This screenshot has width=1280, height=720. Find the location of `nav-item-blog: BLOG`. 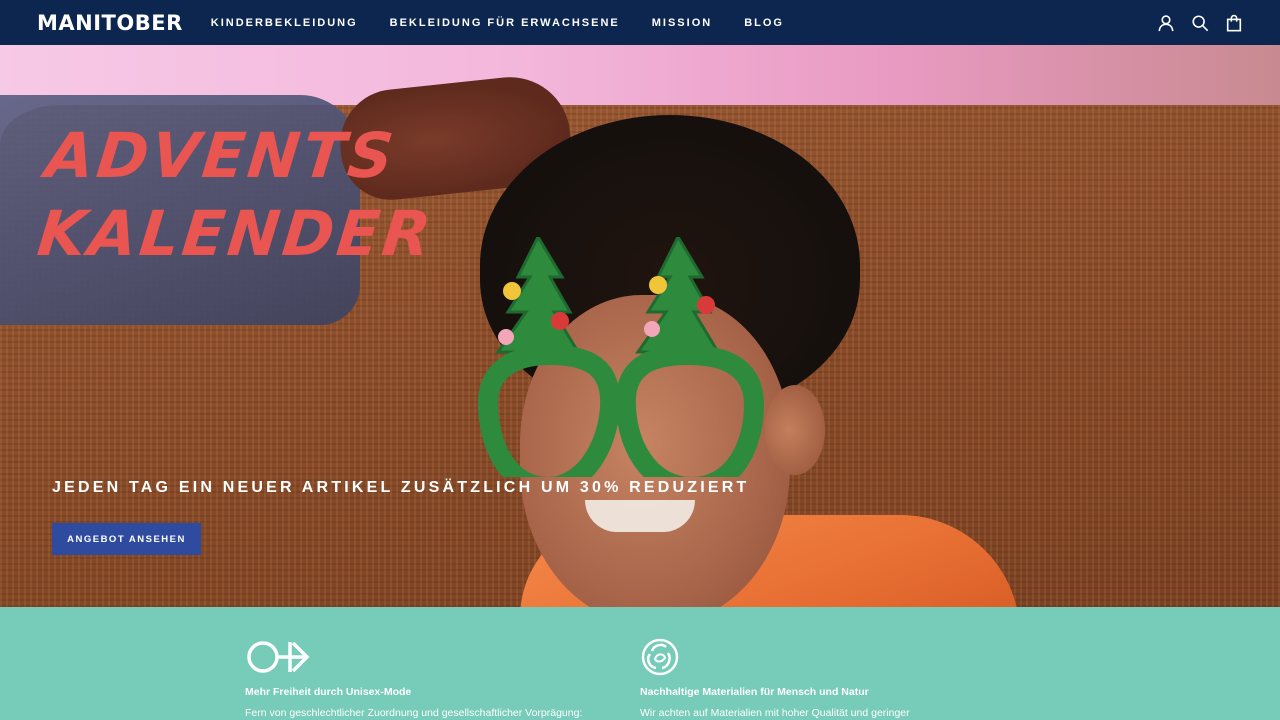

nav-item-blog: BLOG is located at coordinates (764, 23).